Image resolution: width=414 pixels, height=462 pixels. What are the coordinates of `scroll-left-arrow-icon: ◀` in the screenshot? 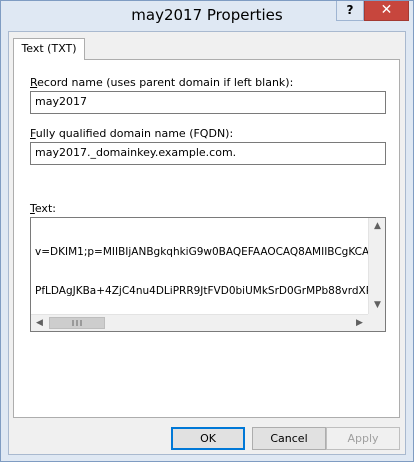 It's located at (39, 323).